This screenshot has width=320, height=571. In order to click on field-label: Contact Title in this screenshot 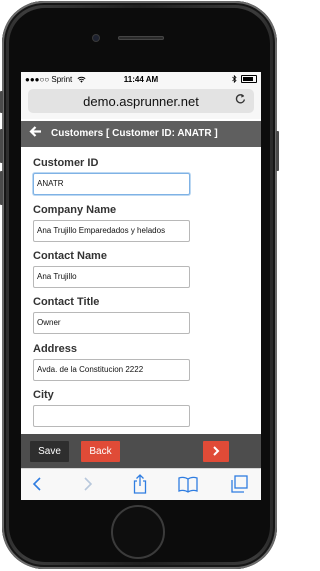, I will do `click(66, 302)`.